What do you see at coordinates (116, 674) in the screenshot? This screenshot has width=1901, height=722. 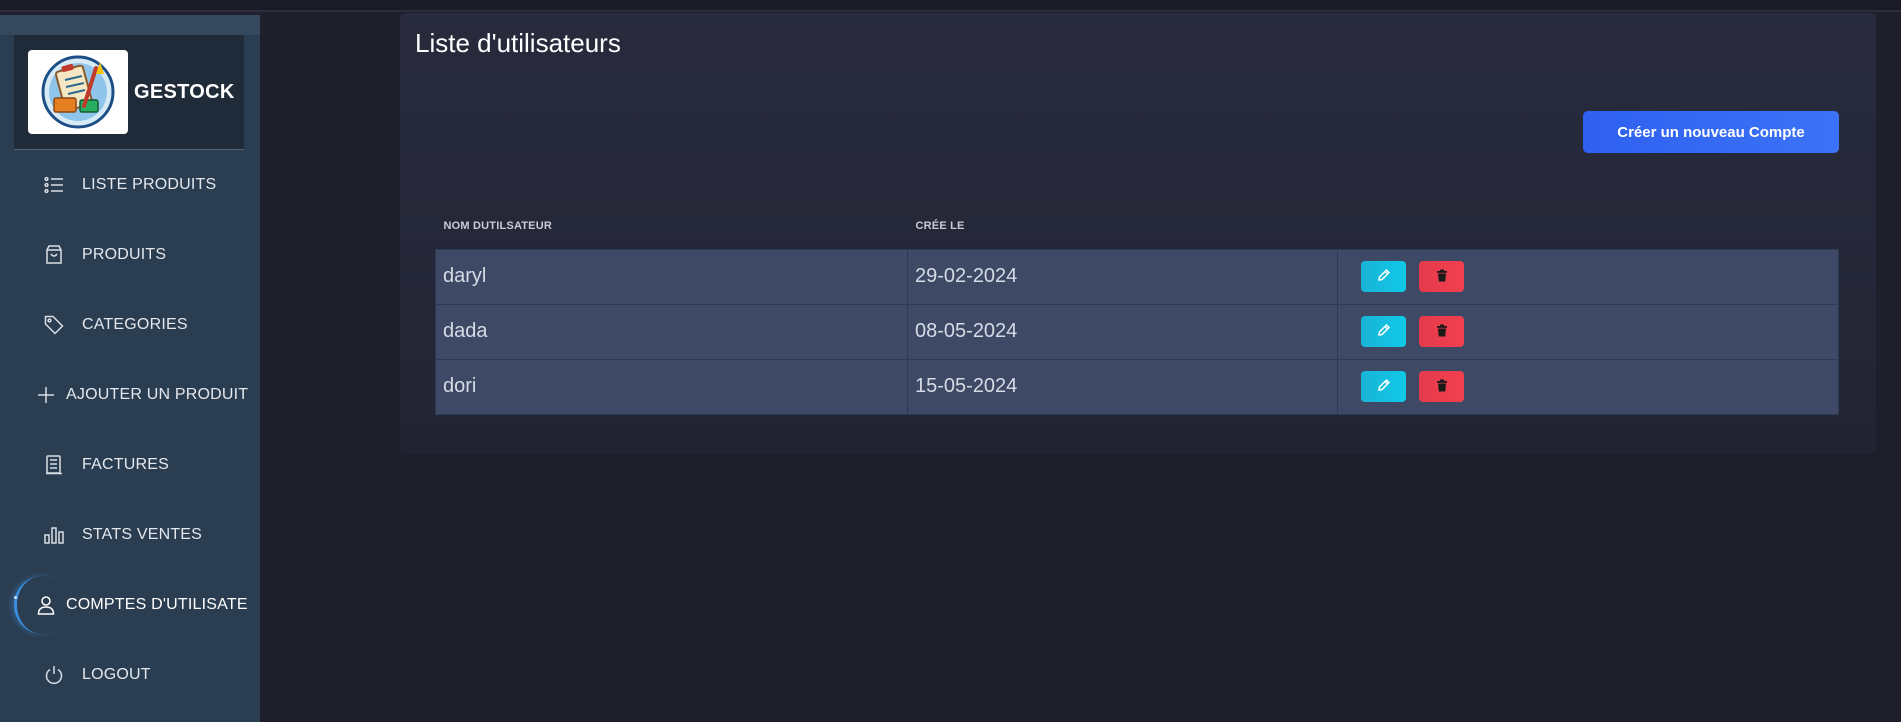 I see `sidebar-item-label: LOGOUT` at bounding box center [116, 674].